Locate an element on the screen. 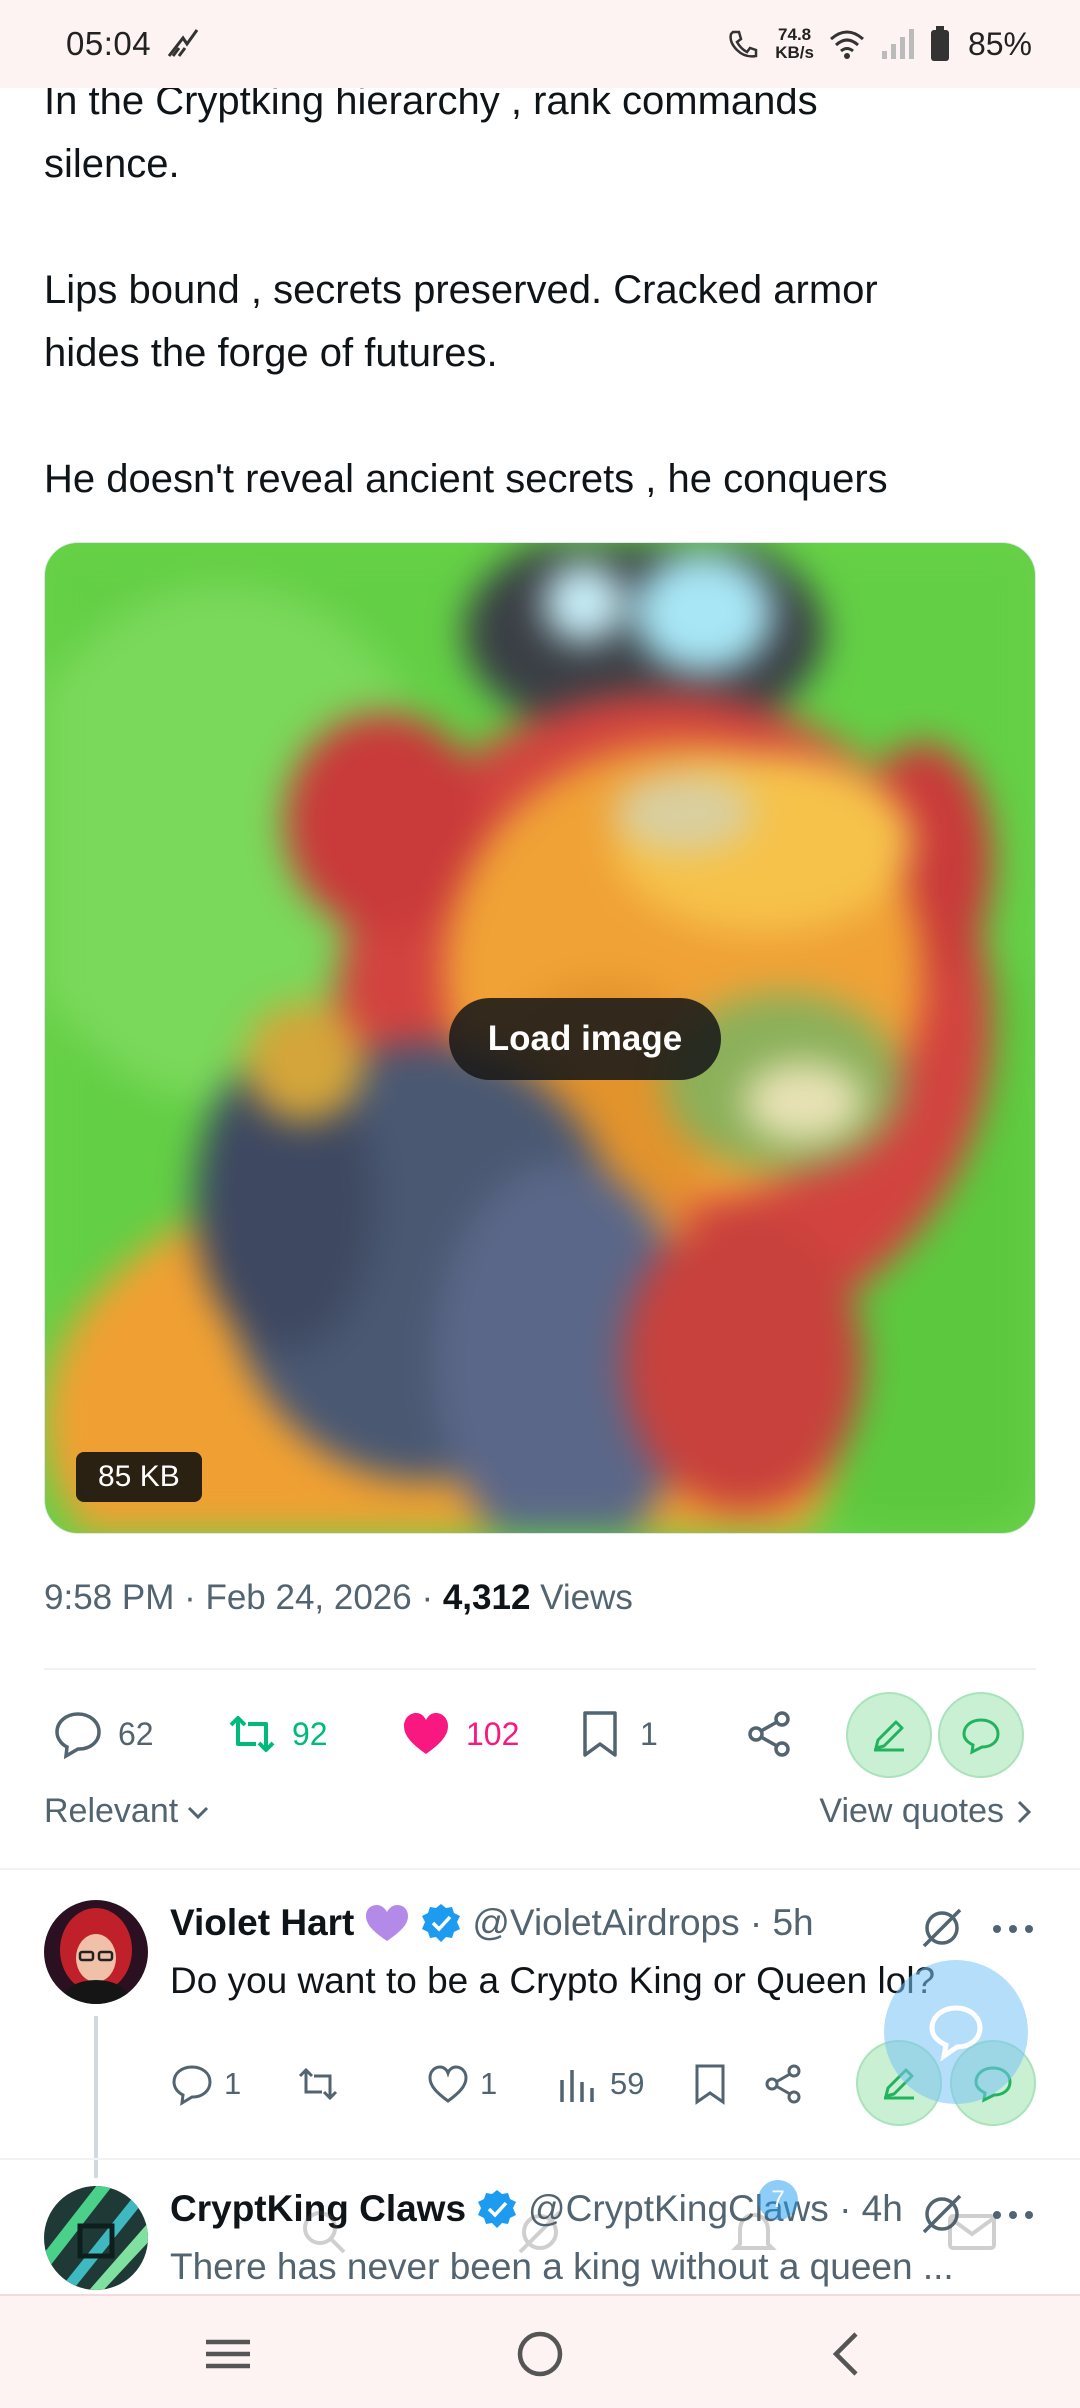 The image size is (1080, 2408). load-image-button: Load image is located at coordinates (585, 1039).